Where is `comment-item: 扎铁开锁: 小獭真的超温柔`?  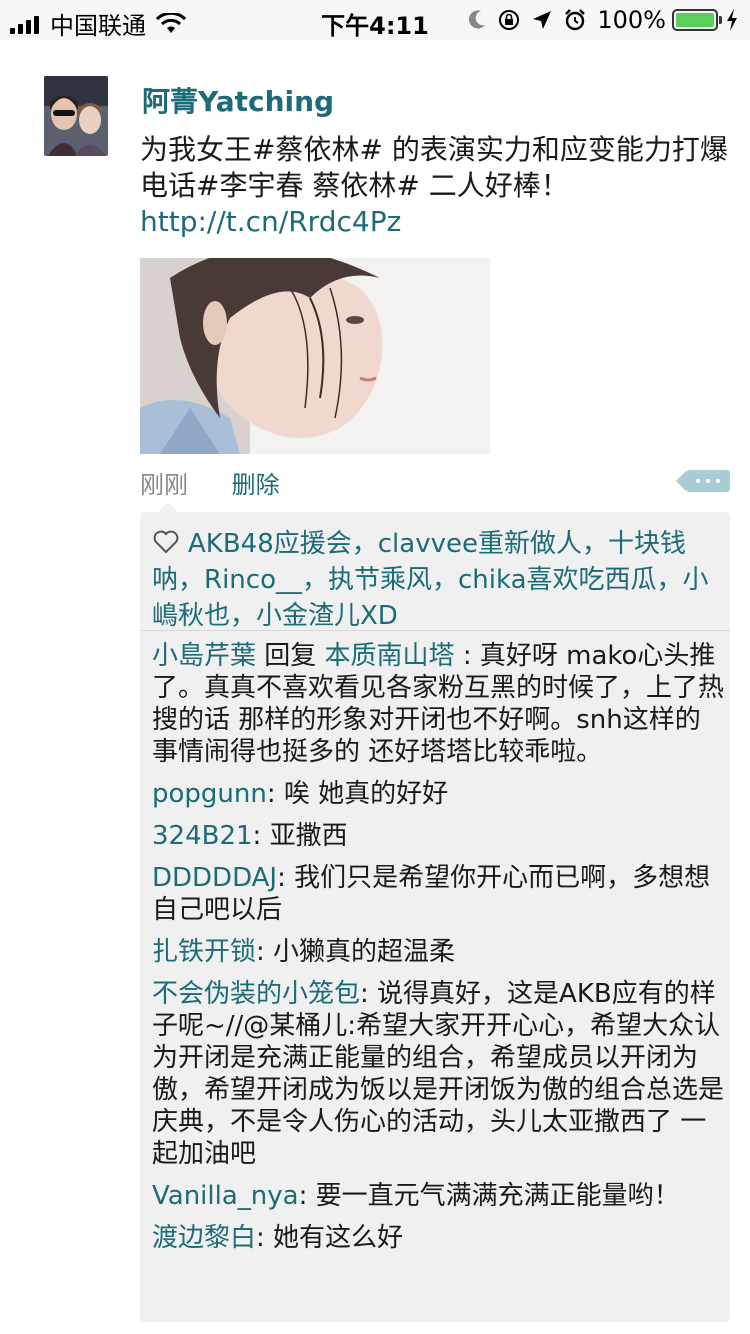
comment-item: 扎铁开锁: 小獭真的超温柔 is located at coordinates (438, 952).